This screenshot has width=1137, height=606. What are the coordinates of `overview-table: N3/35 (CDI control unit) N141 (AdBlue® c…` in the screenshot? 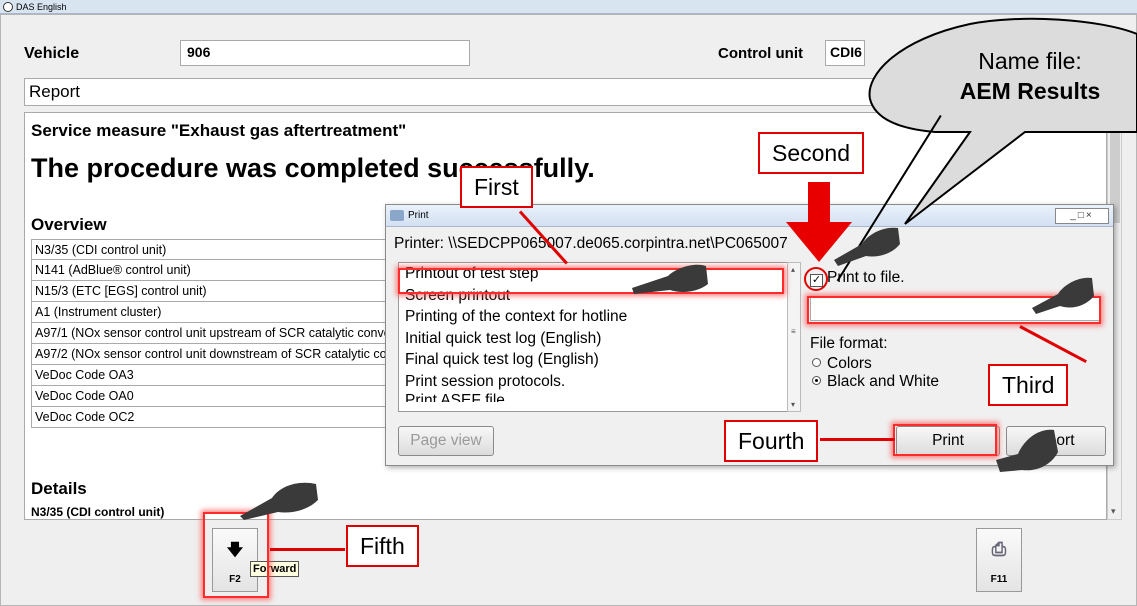 It's located at (221, 333).